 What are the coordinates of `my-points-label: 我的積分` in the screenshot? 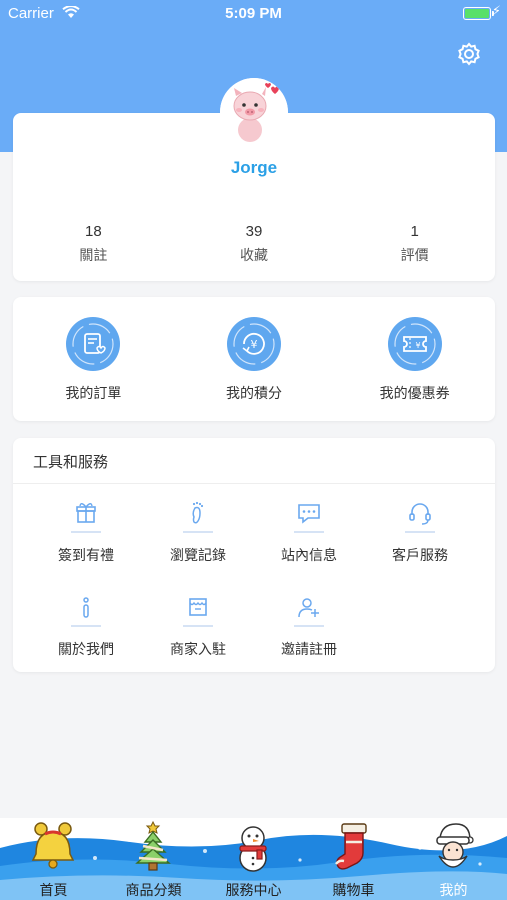 It's located at (254, 394).